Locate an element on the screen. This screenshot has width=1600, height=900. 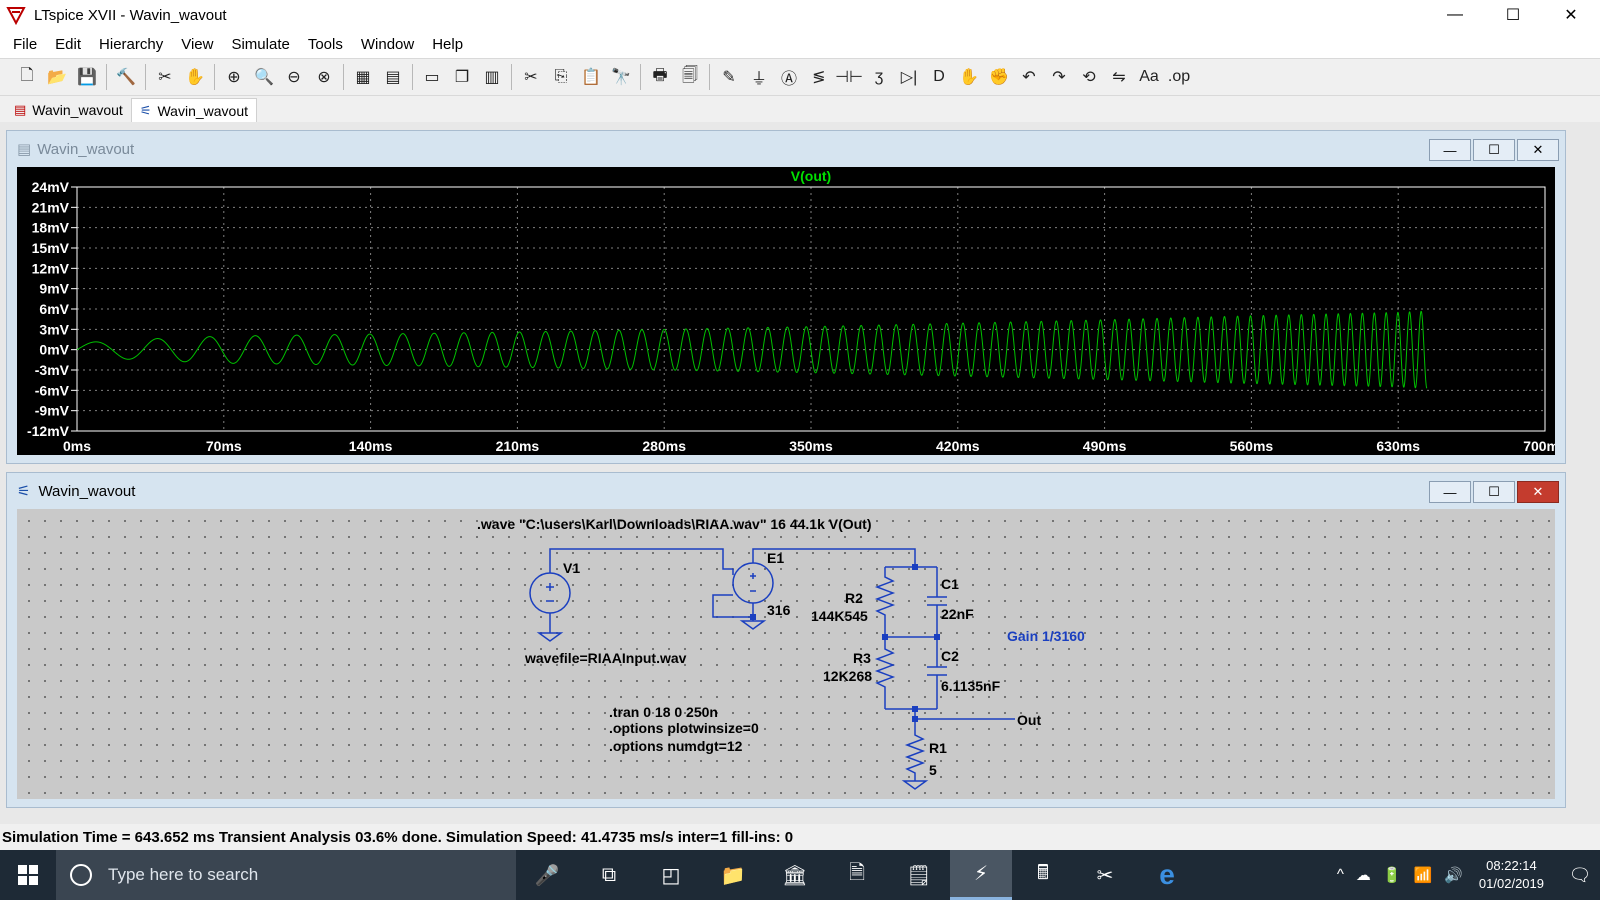
zoom-area-icon: 🔍 is located at coordinates (264, 77).